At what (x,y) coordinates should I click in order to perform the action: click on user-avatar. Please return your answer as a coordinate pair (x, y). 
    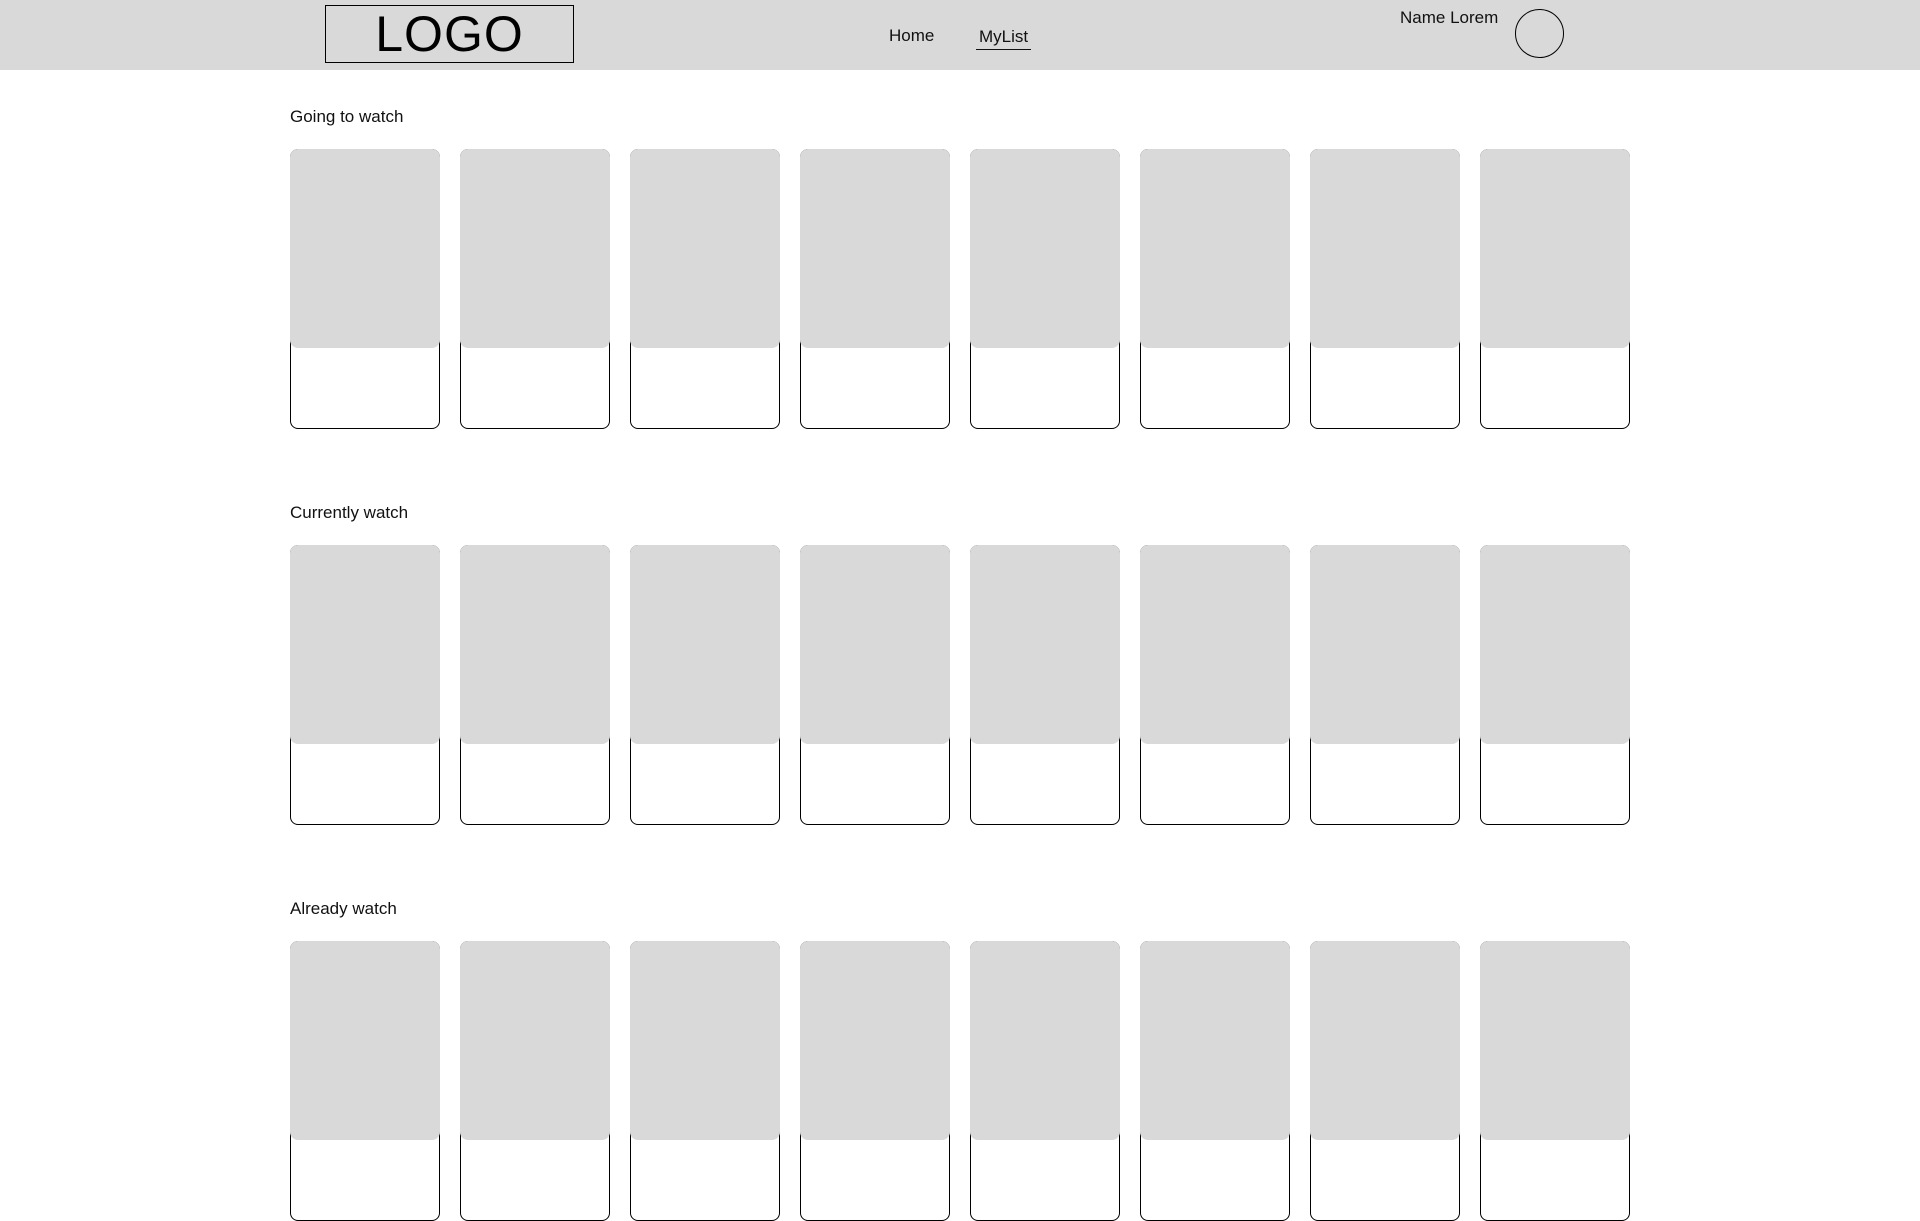
    Looking at the image, I should click on (1539, 33).